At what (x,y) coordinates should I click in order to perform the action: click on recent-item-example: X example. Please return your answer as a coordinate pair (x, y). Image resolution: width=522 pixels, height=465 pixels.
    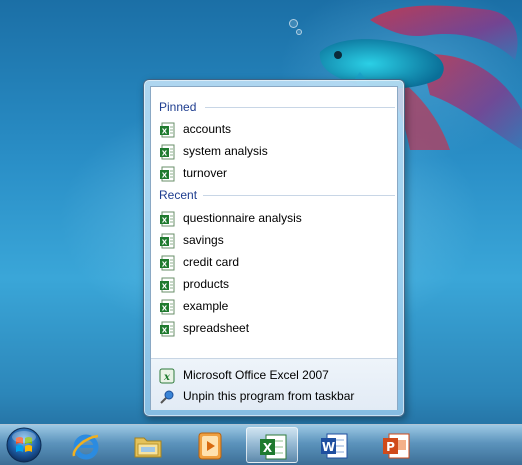
    Looking at the image, I should click on (275, 306).